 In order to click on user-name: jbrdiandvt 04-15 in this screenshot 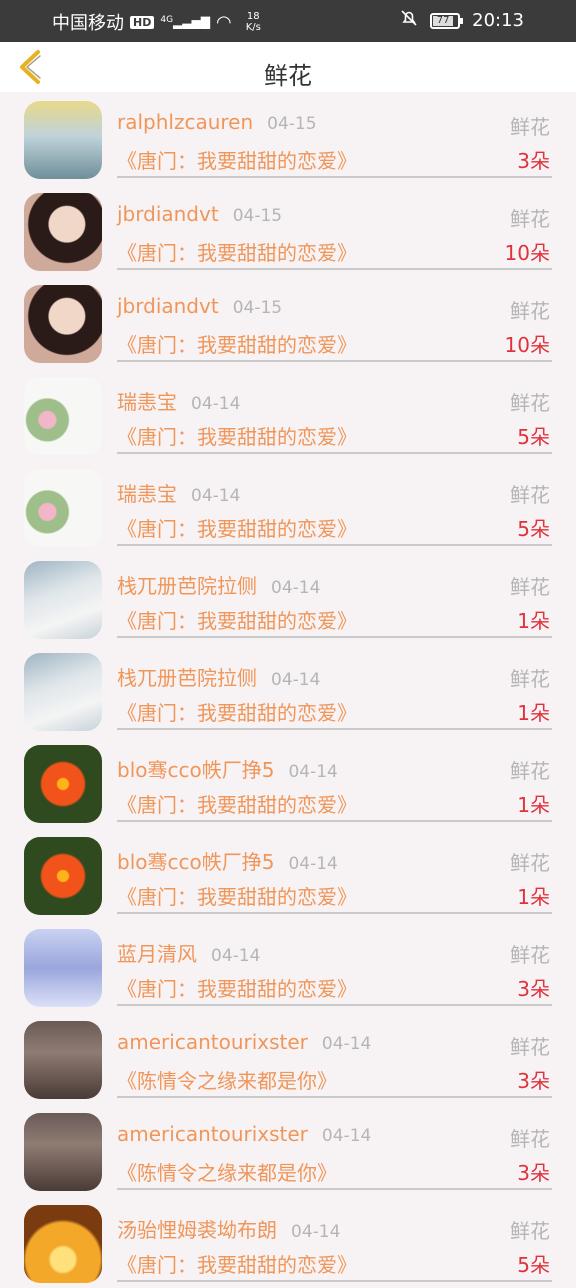, I will do `click(199, 306)`.